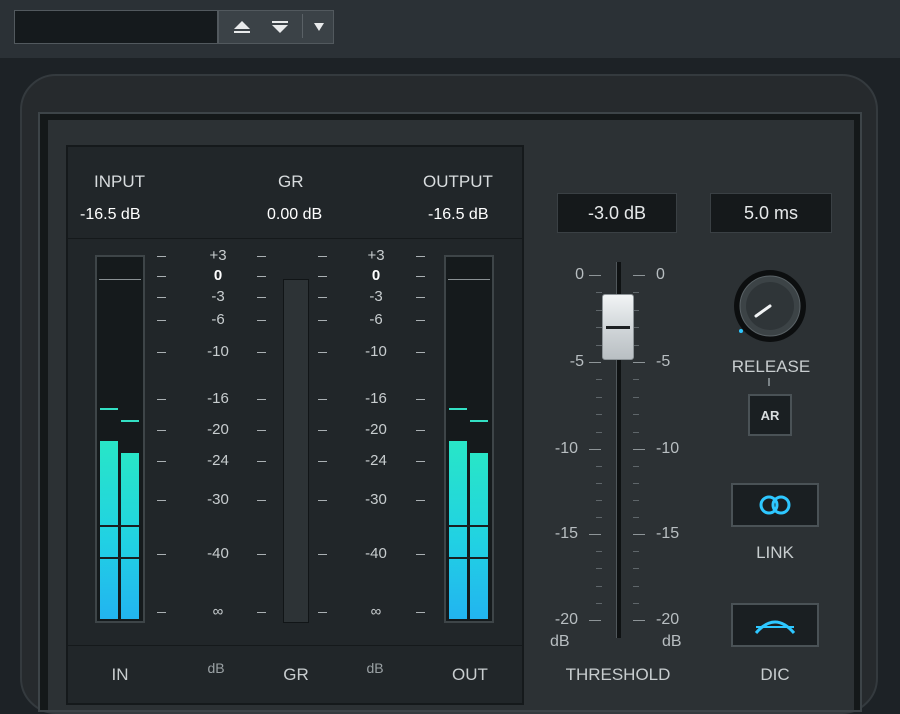 This screenshot has height=714, width=900. I want to click on threshold-readout: -3.0 dB, so click(617, 213).